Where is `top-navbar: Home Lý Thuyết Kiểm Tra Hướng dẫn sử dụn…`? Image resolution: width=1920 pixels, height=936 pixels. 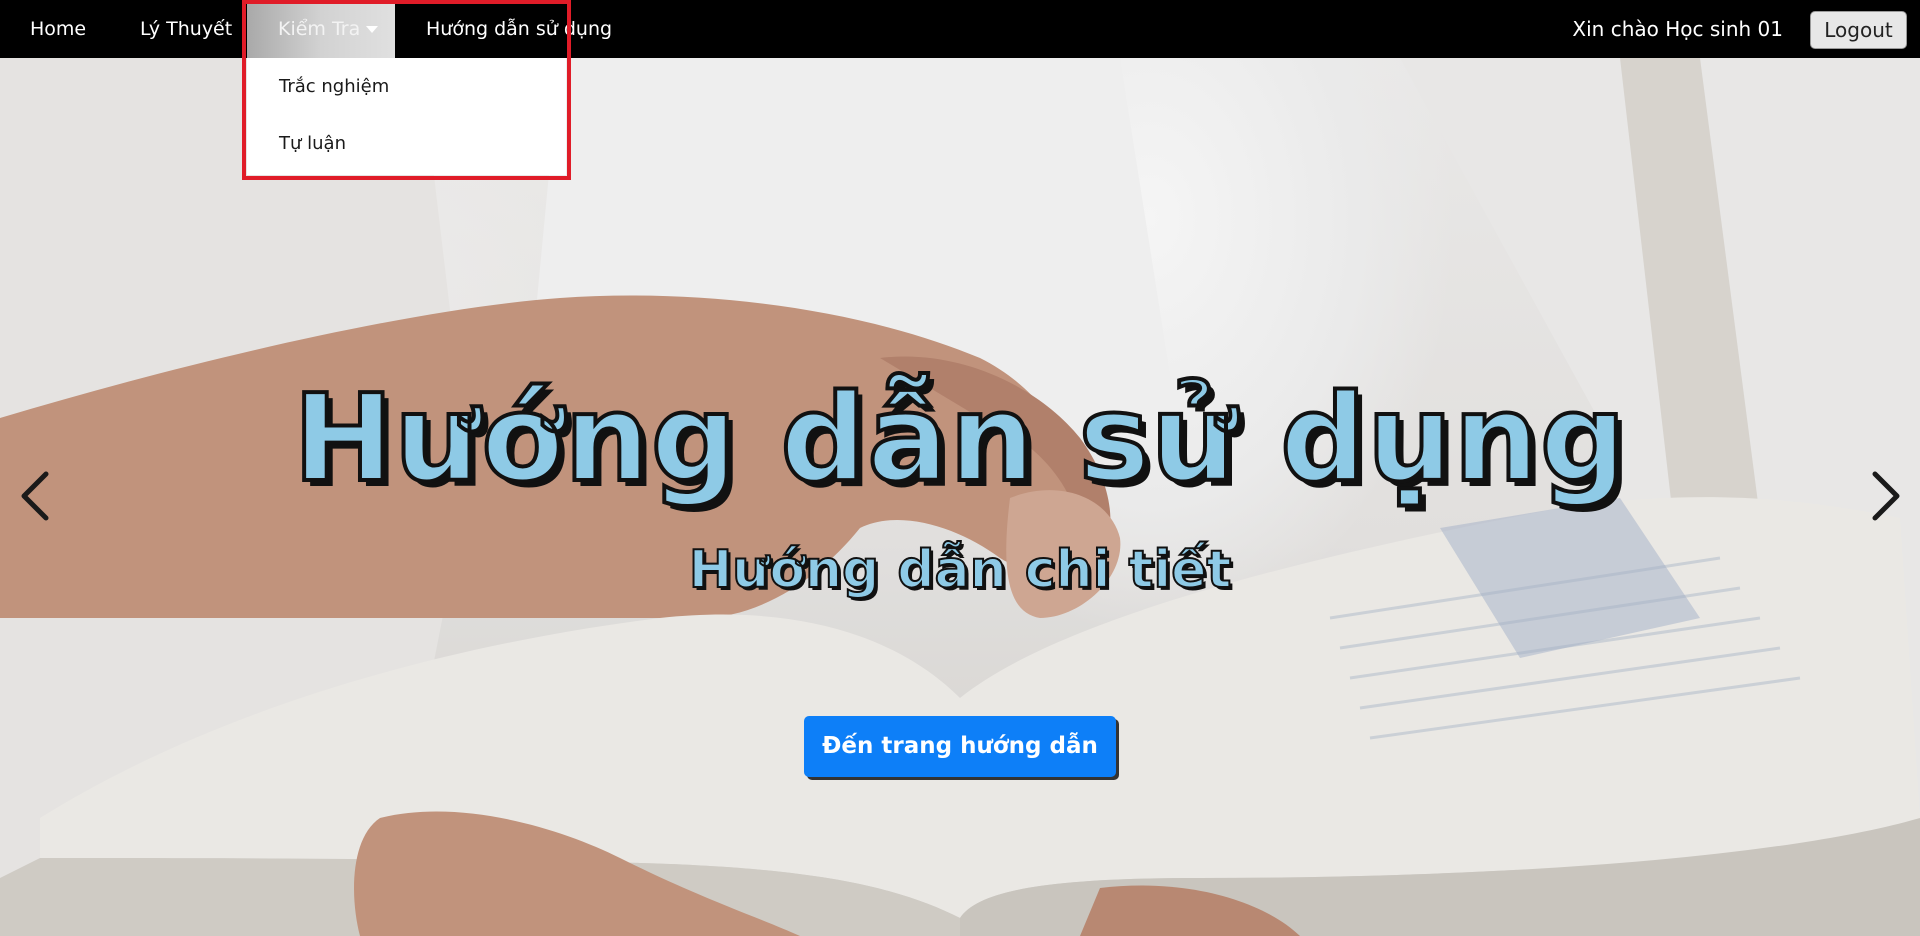 top-navbar: Home Lý Thuyết Kiểm Tra Hướng dẫn sử dụn… is located at coordinates (960, 29).